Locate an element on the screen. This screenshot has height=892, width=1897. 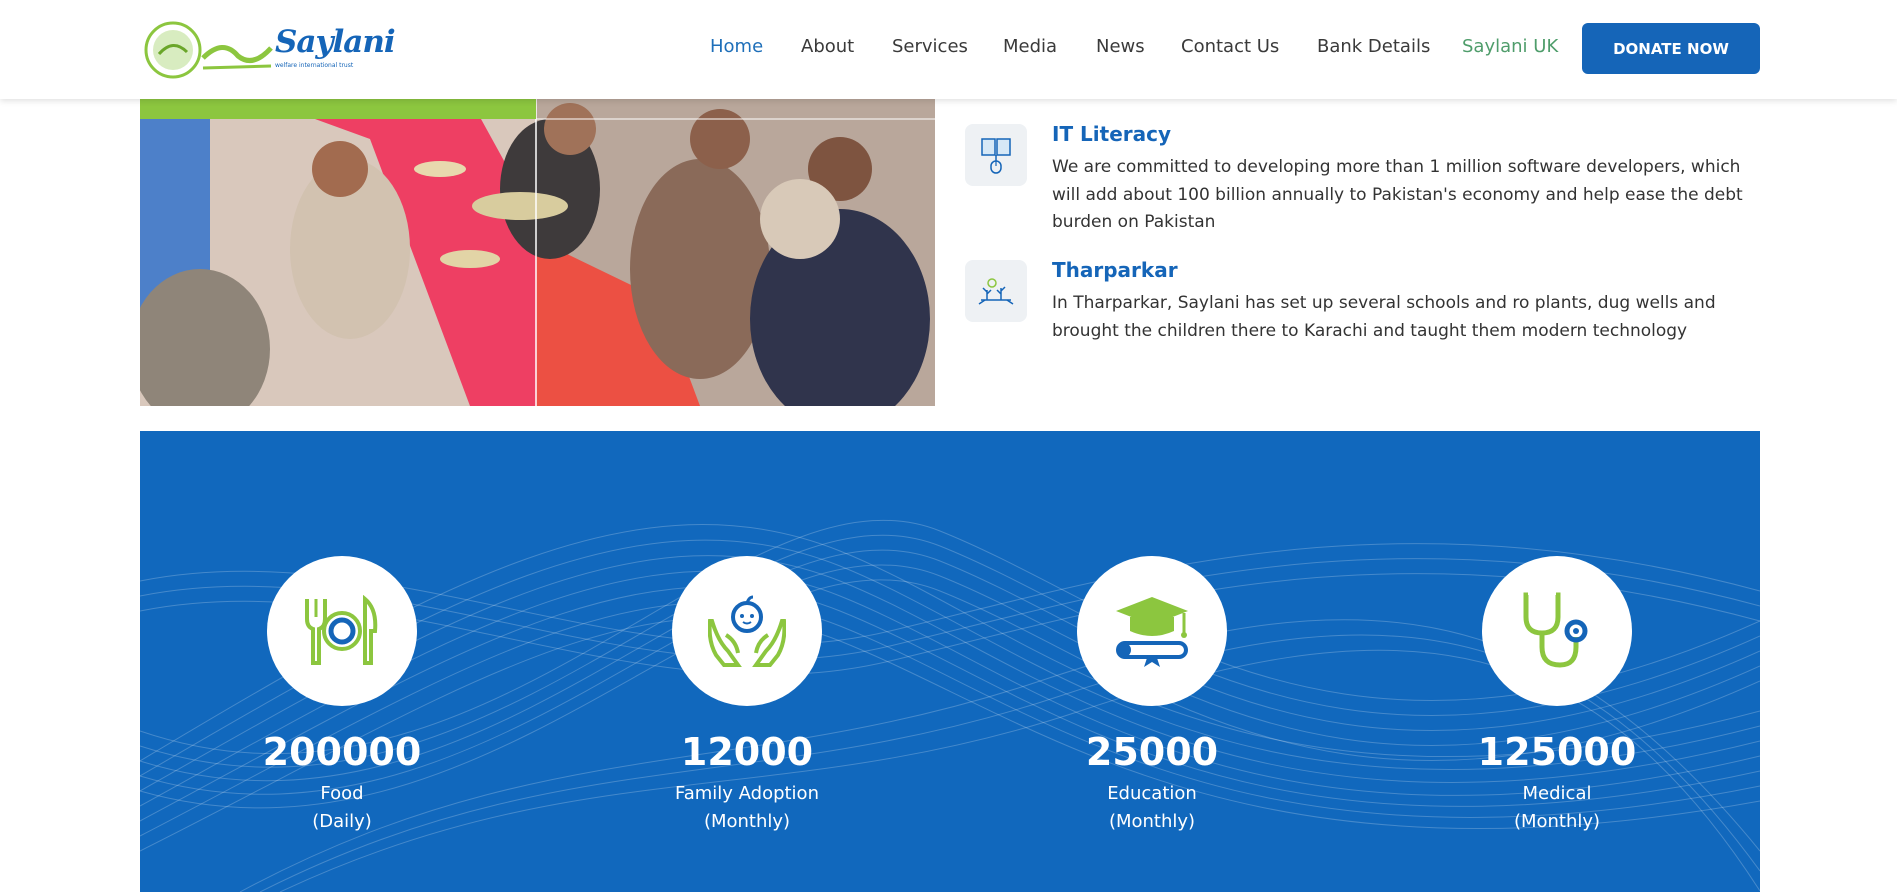
stat-label: Education is located at coordinates (1152, 793).